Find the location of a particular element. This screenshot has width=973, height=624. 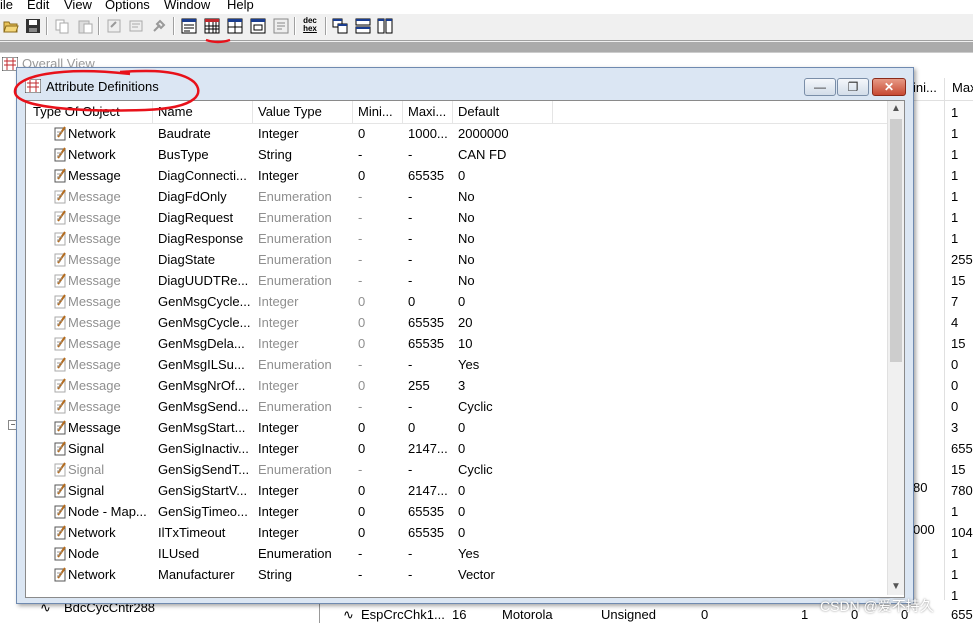

bg-max-value: 15 is located at coordinates (958, 469).